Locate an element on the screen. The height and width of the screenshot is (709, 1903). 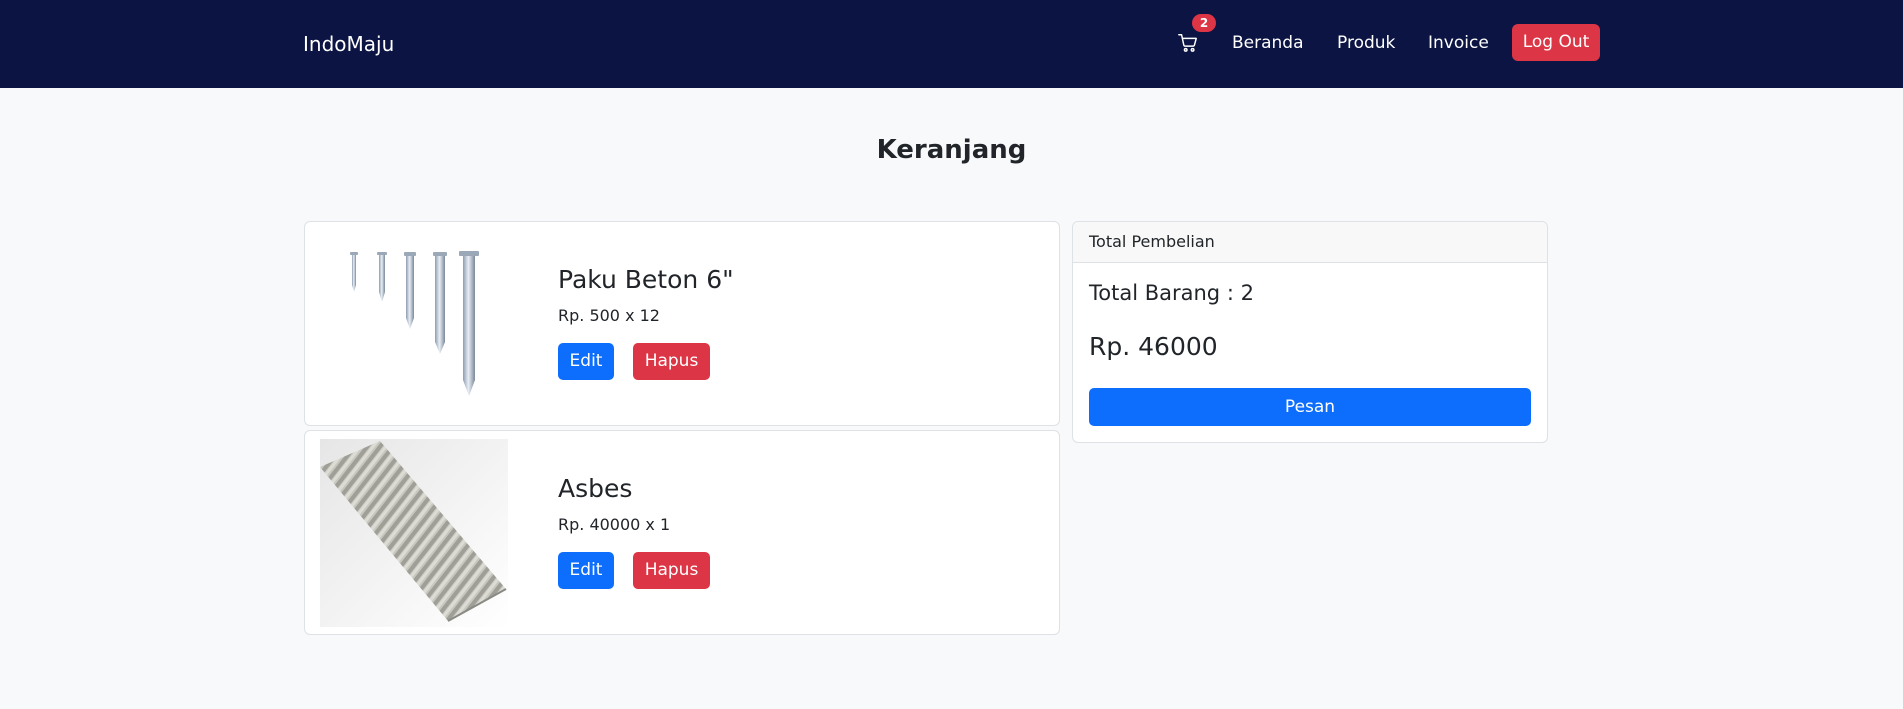
product-image-nails is located at coordinates (414, 324).